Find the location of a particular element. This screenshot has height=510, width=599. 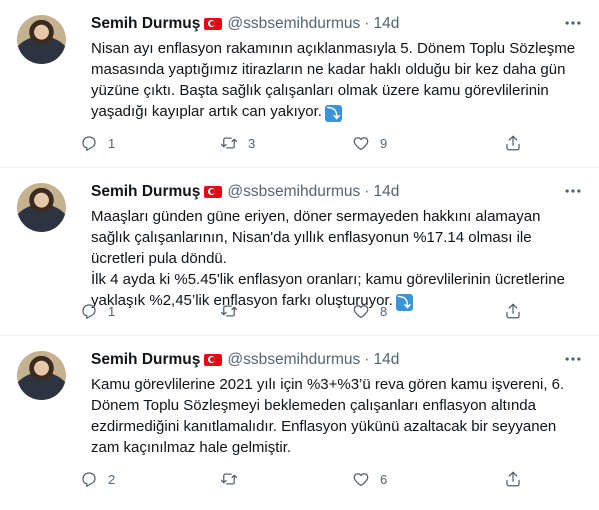

like-button: 9 is located at coordinates (369, 143).